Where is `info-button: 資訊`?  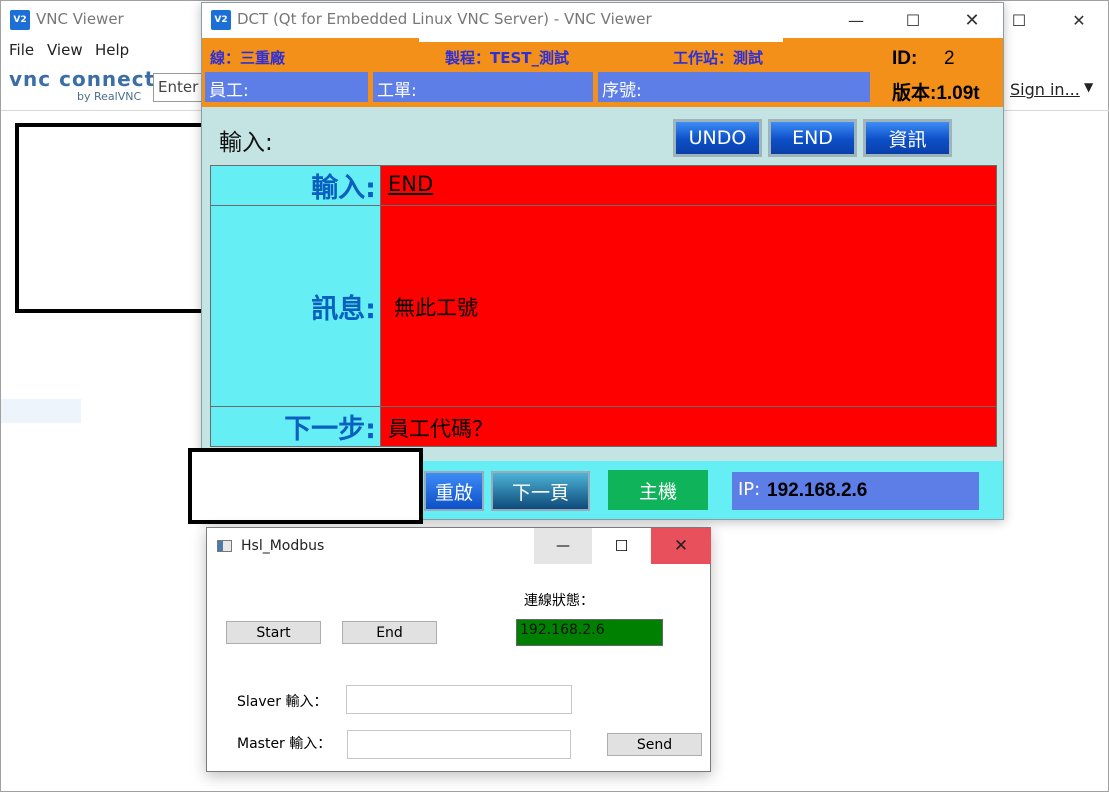
info-button: 資訊 is located at coordinates (907, 138).